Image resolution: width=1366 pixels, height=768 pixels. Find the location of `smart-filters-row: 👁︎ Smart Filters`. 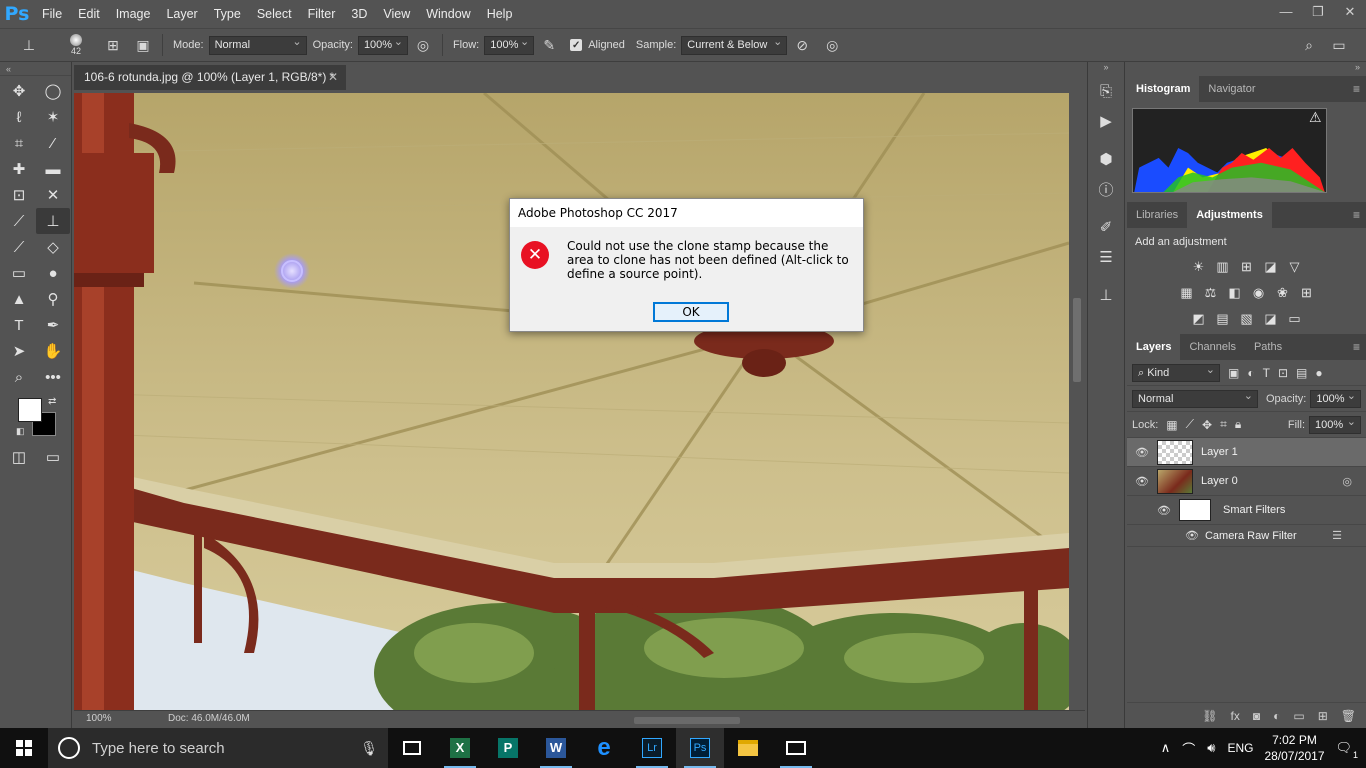

smart-filters-row: 👁︎ Smart Filters is located at coordinates (1246, 510).